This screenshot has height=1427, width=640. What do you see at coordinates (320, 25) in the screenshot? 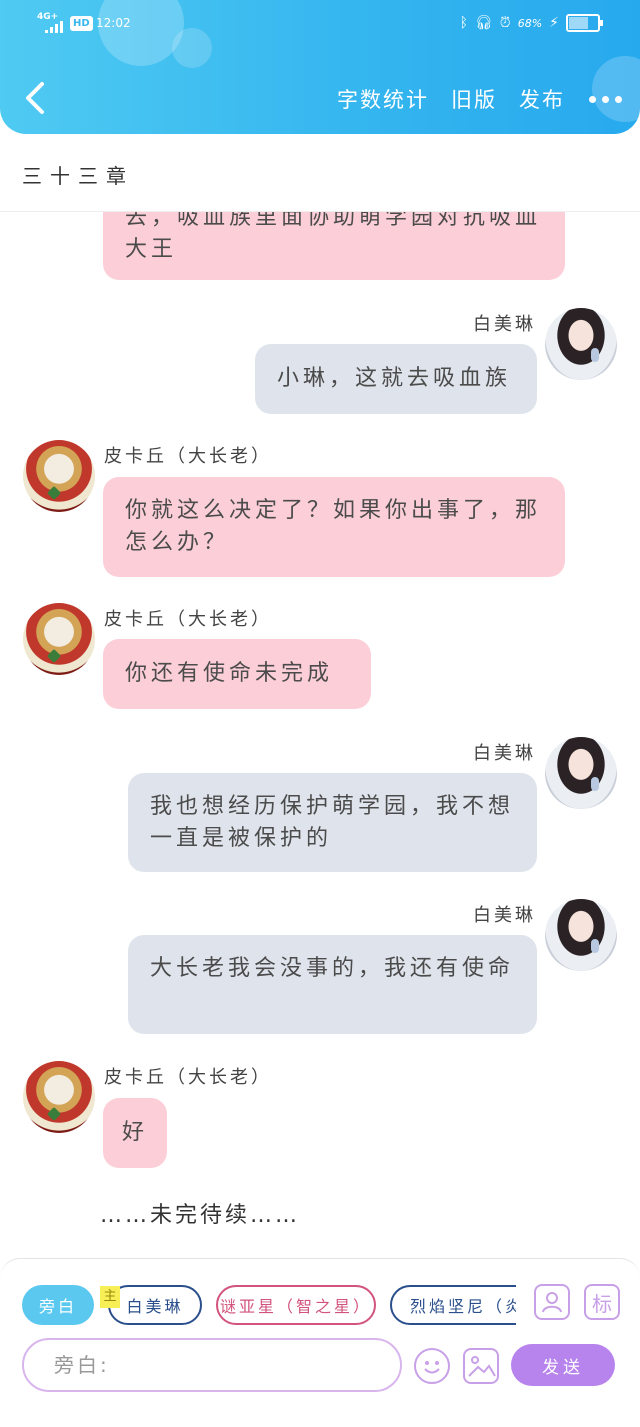
I see `status-bar: 4G+ HD 12:02 ᛒ 🎧︎ ⏰︎ 68% ⚡︎` at bounding box center [320, 25].